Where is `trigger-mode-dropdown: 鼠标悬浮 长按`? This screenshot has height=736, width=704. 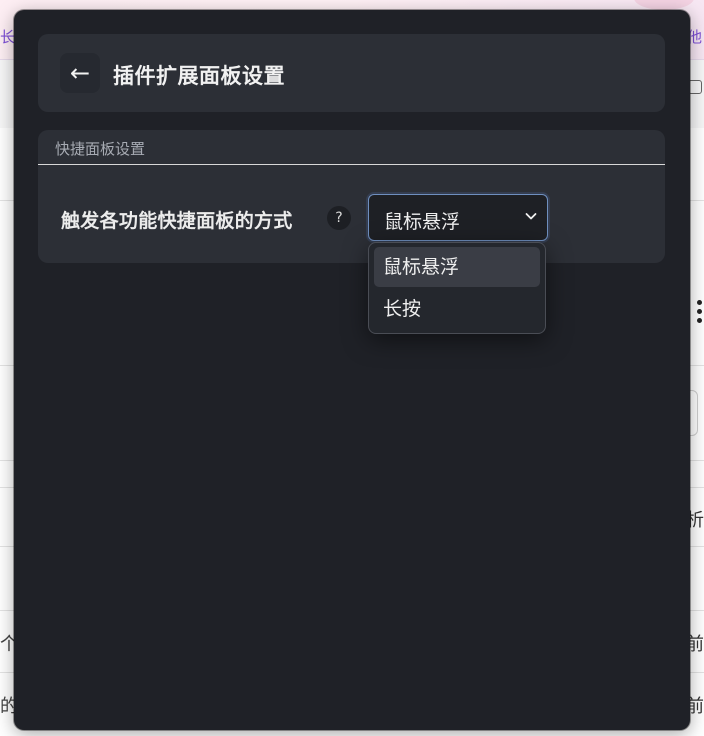 trigger-mode-dropdown: 鼠标悬浮 长按 is located at coordinates (457, 288).